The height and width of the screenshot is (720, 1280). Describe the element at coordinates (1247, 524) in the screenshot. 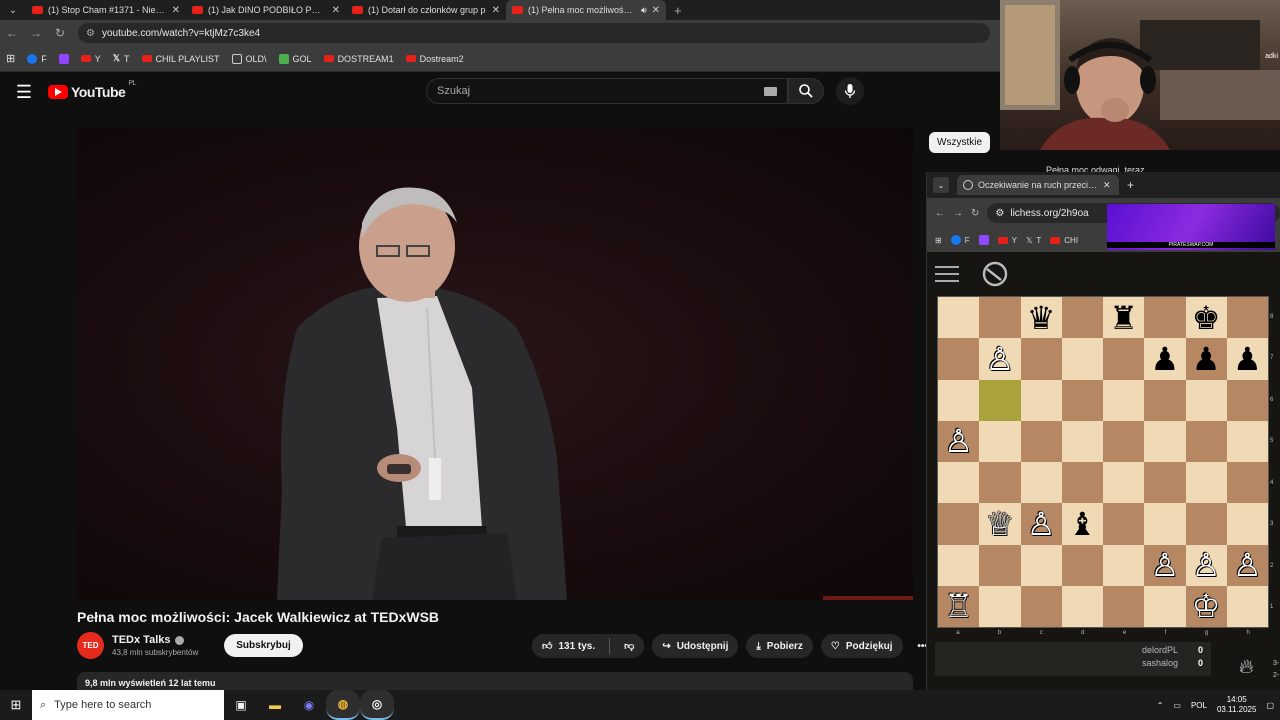

I see `square-h3` at that location.